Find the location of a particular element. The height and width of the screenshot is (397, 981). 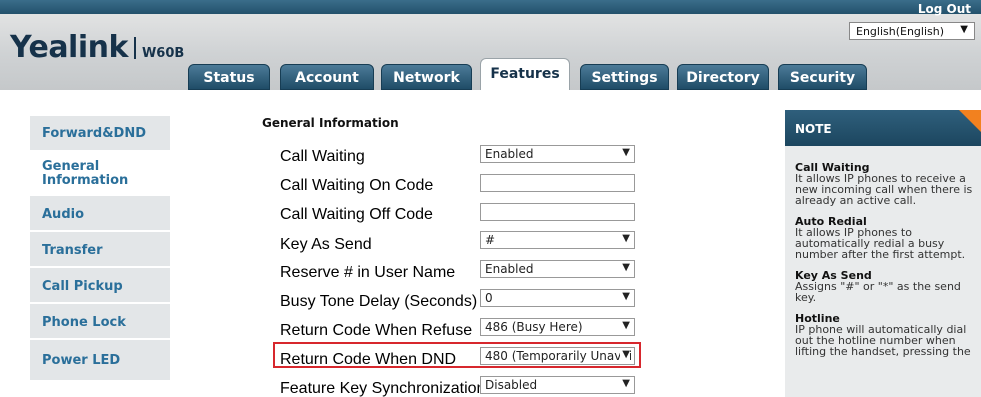

logo: Yealink W60B is located at coordinates (97, 47).